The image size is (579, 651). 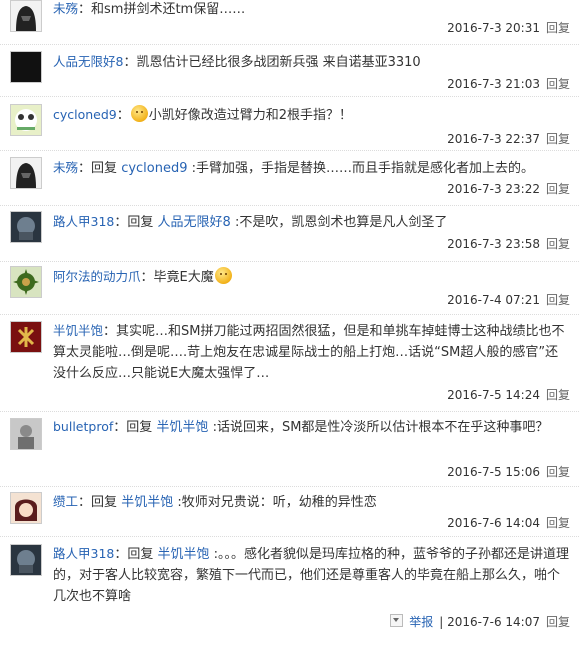 I want to click on comment-meta: 举报 | 2016-7-6 14:07 回复, so click(x=480, y=622).